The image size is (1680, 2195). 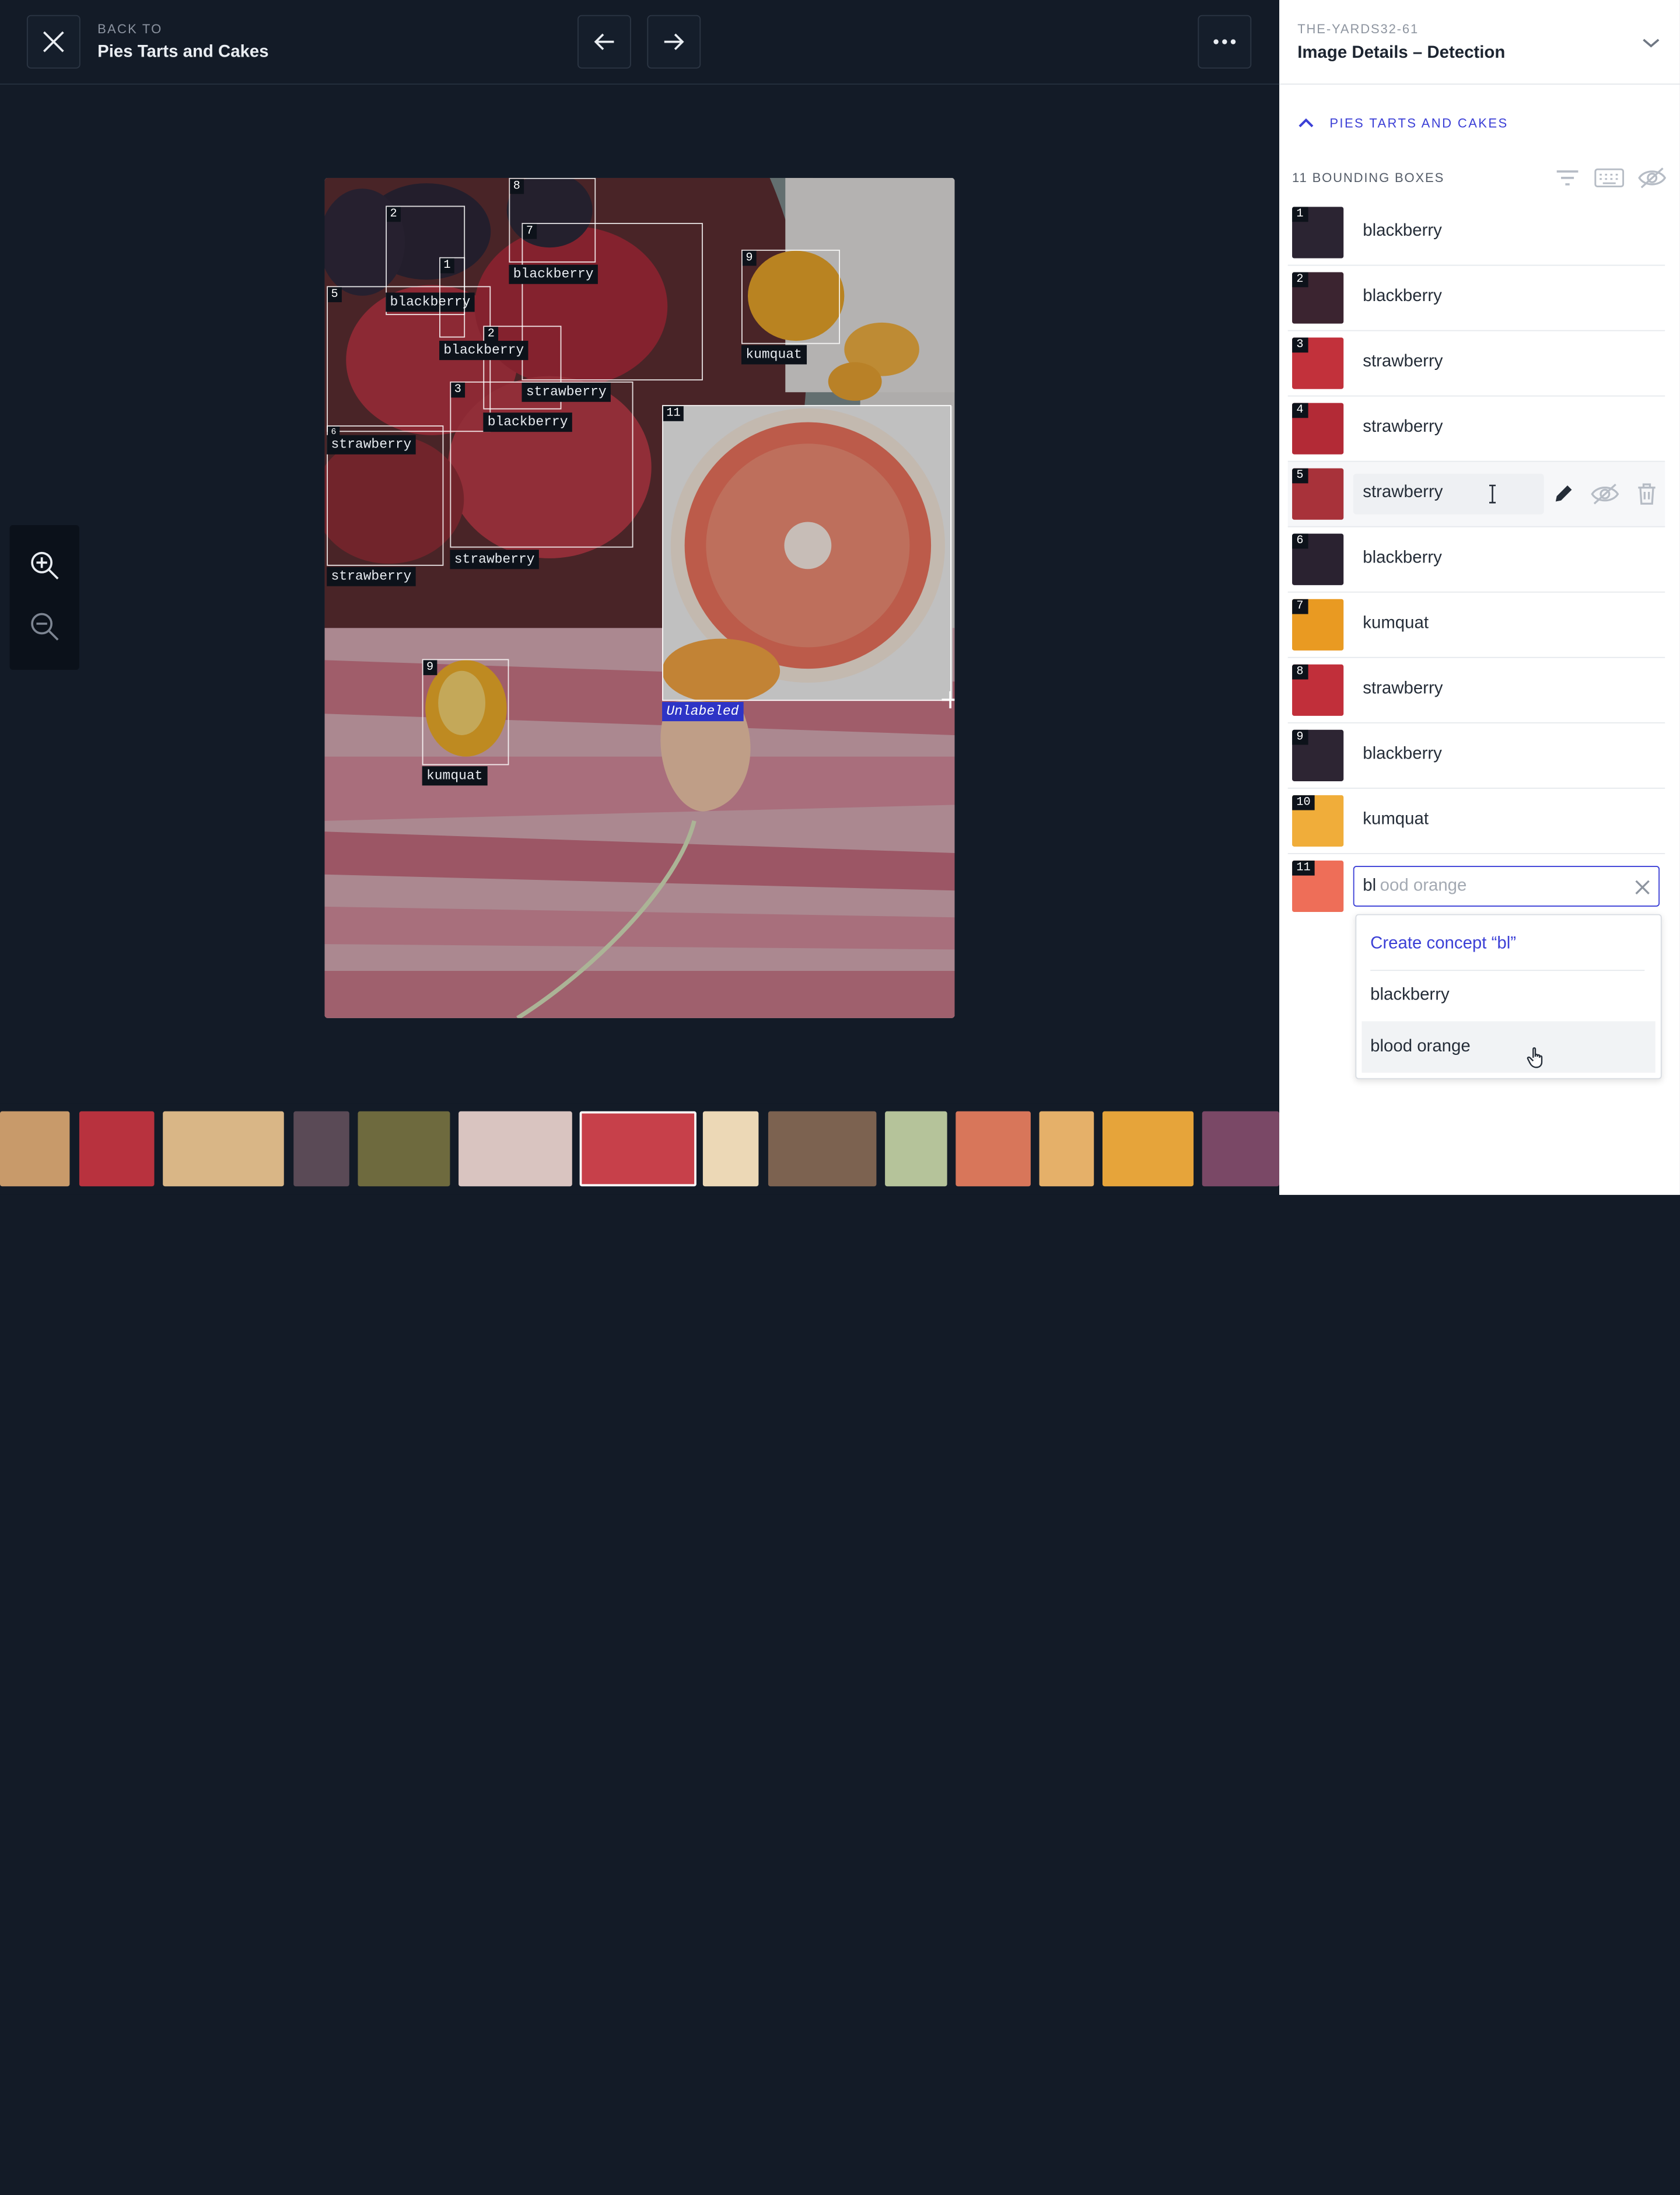 I want to click on filmstrip, so click(x=640, y=1149).